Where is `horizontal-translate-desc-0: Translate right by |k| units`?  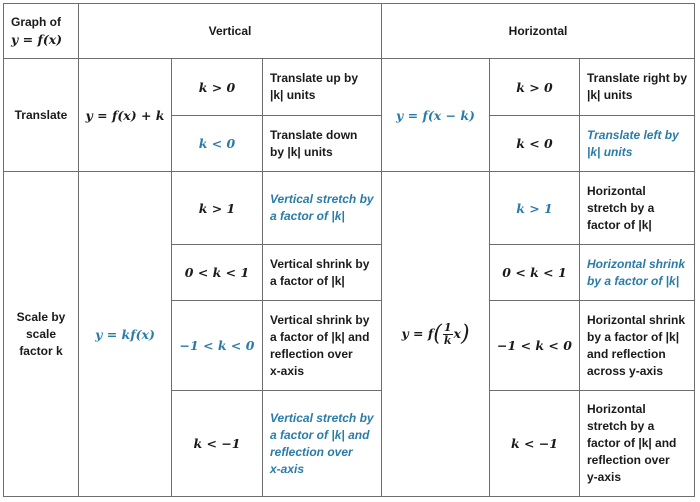
horizontal-translate-desc-0: Translate right by |k| units is located at coordinates (637, 87).